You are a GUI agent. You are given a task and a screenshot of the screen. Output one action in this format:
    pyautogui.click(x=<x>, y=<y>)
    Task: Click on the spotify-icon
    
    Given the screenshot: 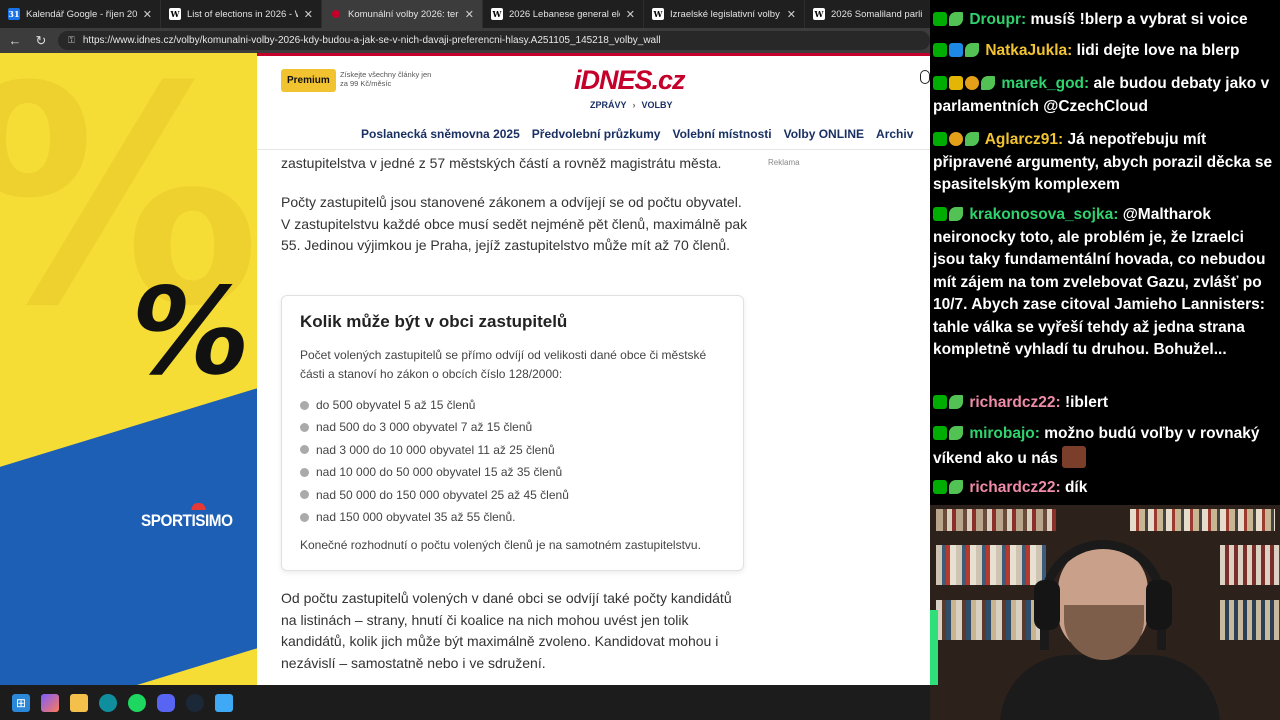 What is the action you would take?
    pyautogui.click(x=137, y=702)
    